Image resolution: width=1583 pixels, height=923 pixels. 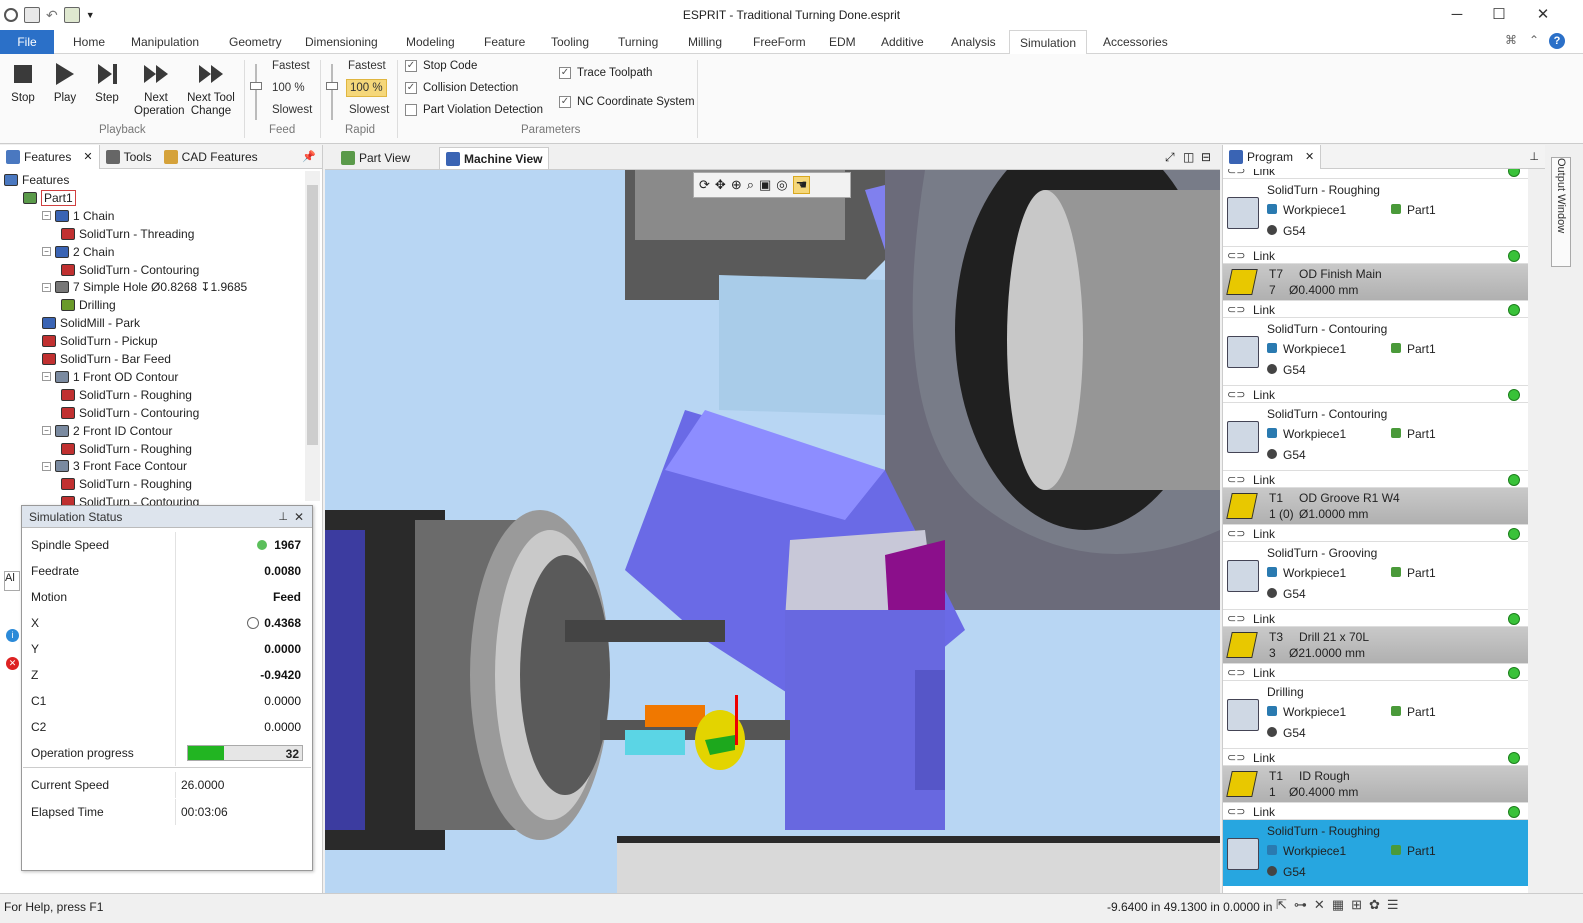 What do you see at coordinates (100, 341) in the screenshot?
I see `tree-item: SolidTurn - Pickup` at bounding box center [100, 341].